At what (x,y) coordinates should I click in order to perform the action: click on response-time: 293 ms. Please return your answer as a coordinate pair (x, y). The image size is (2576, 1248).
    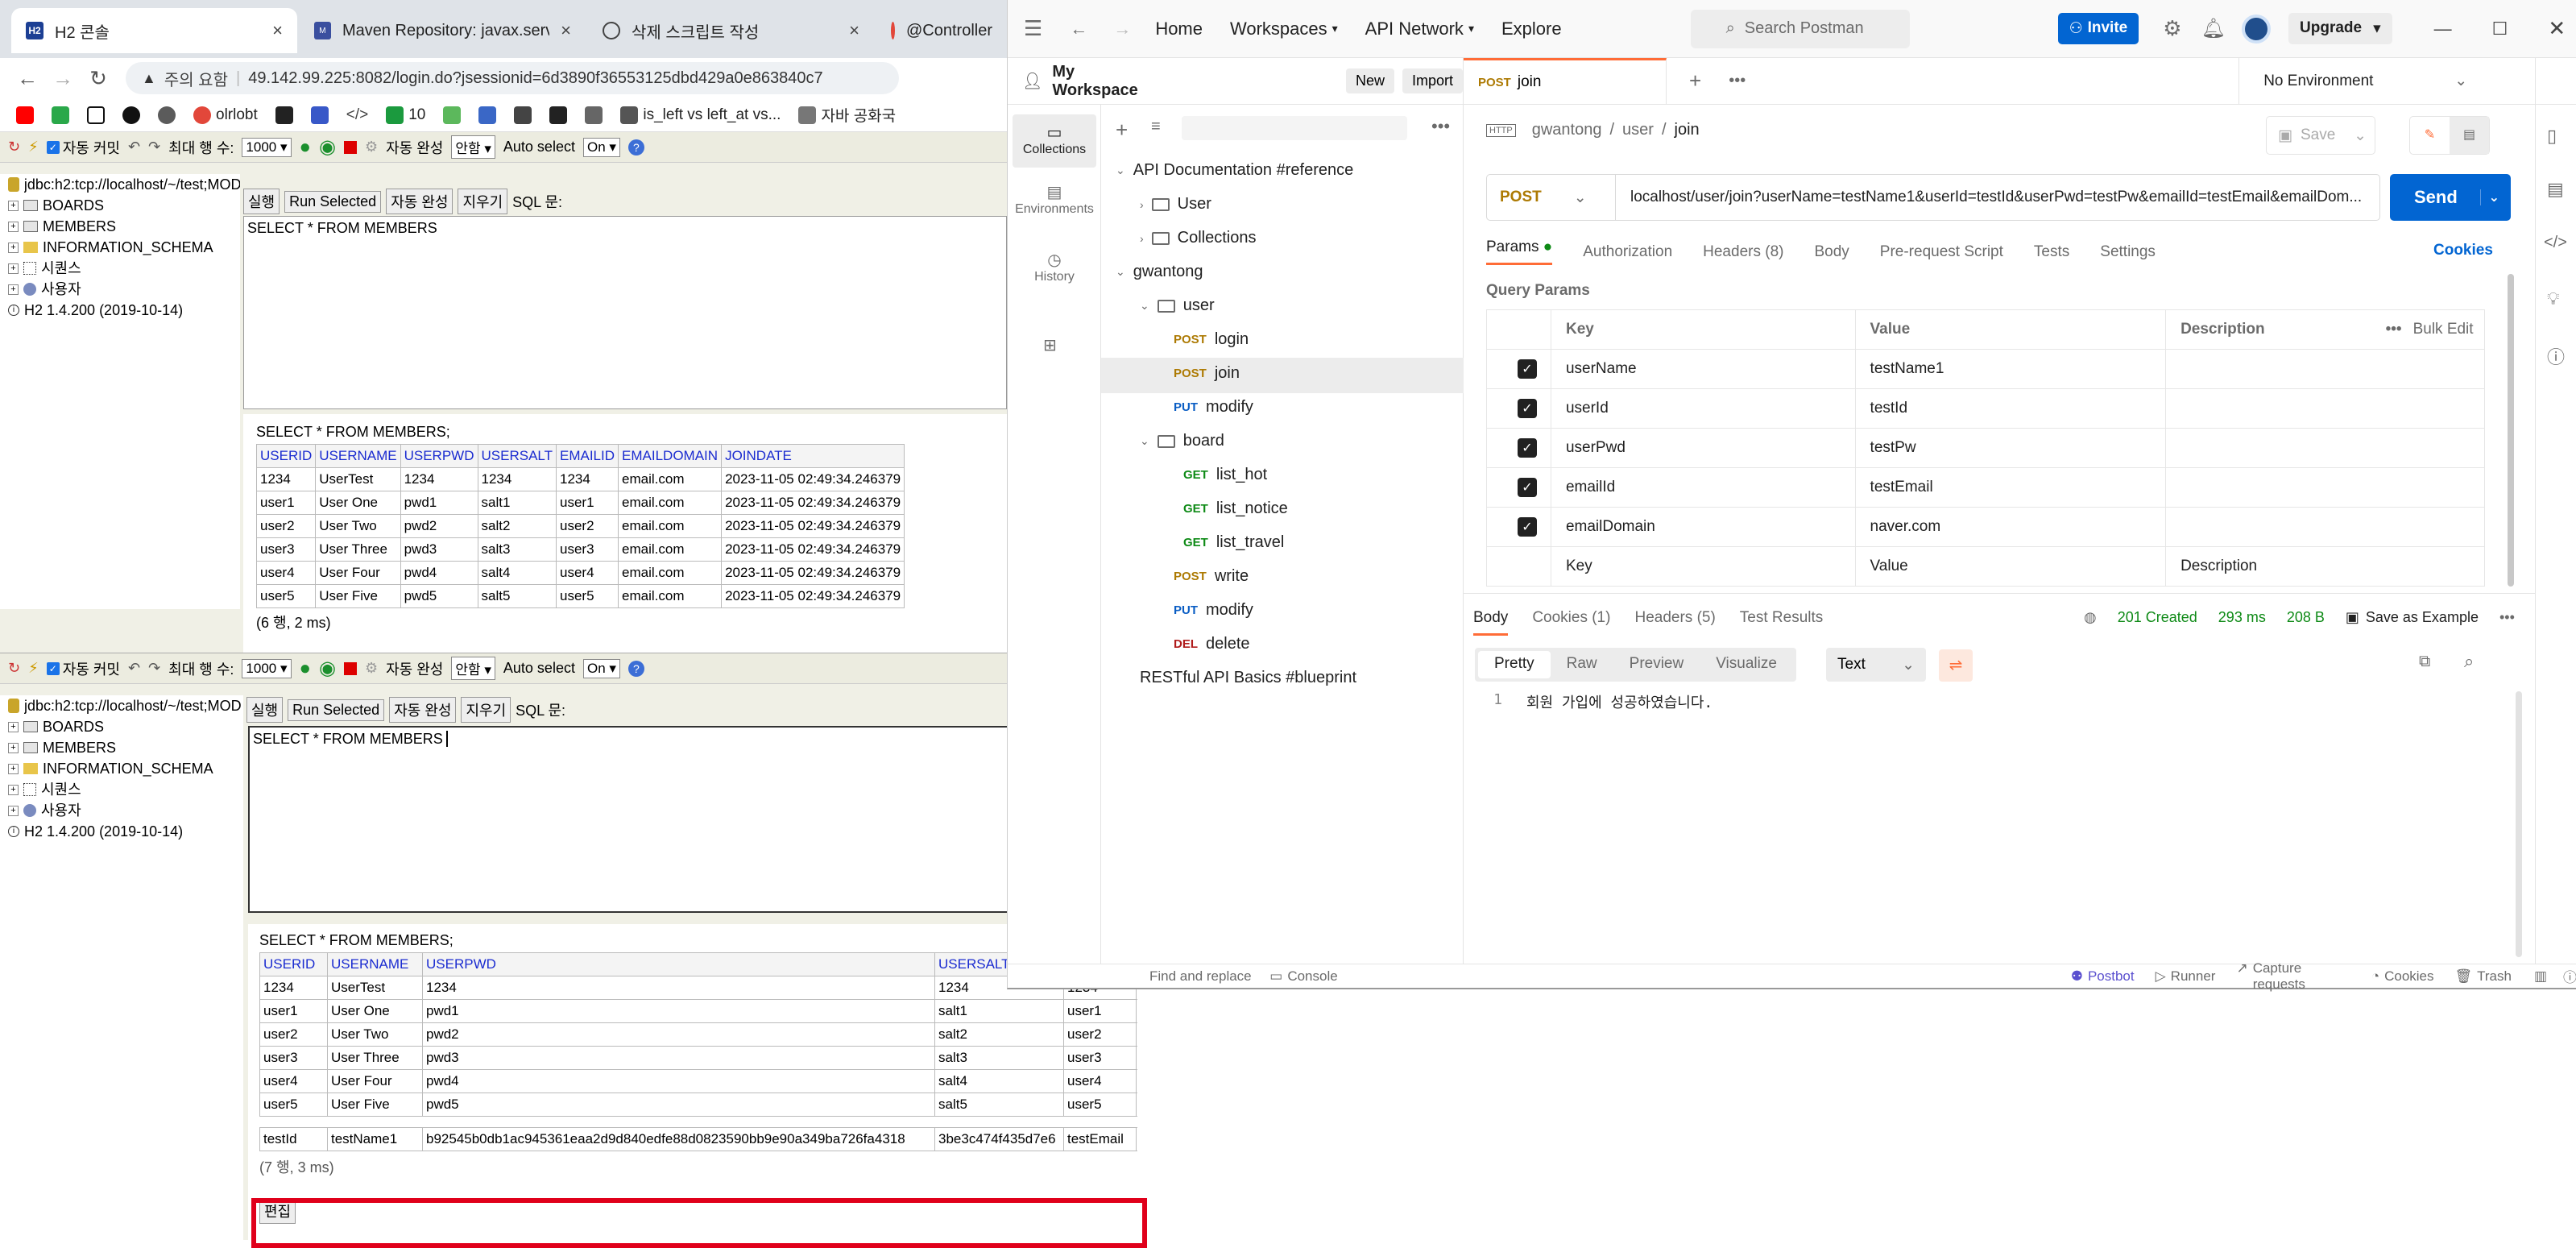
    Looking at the image, I should click on (2242, 617).